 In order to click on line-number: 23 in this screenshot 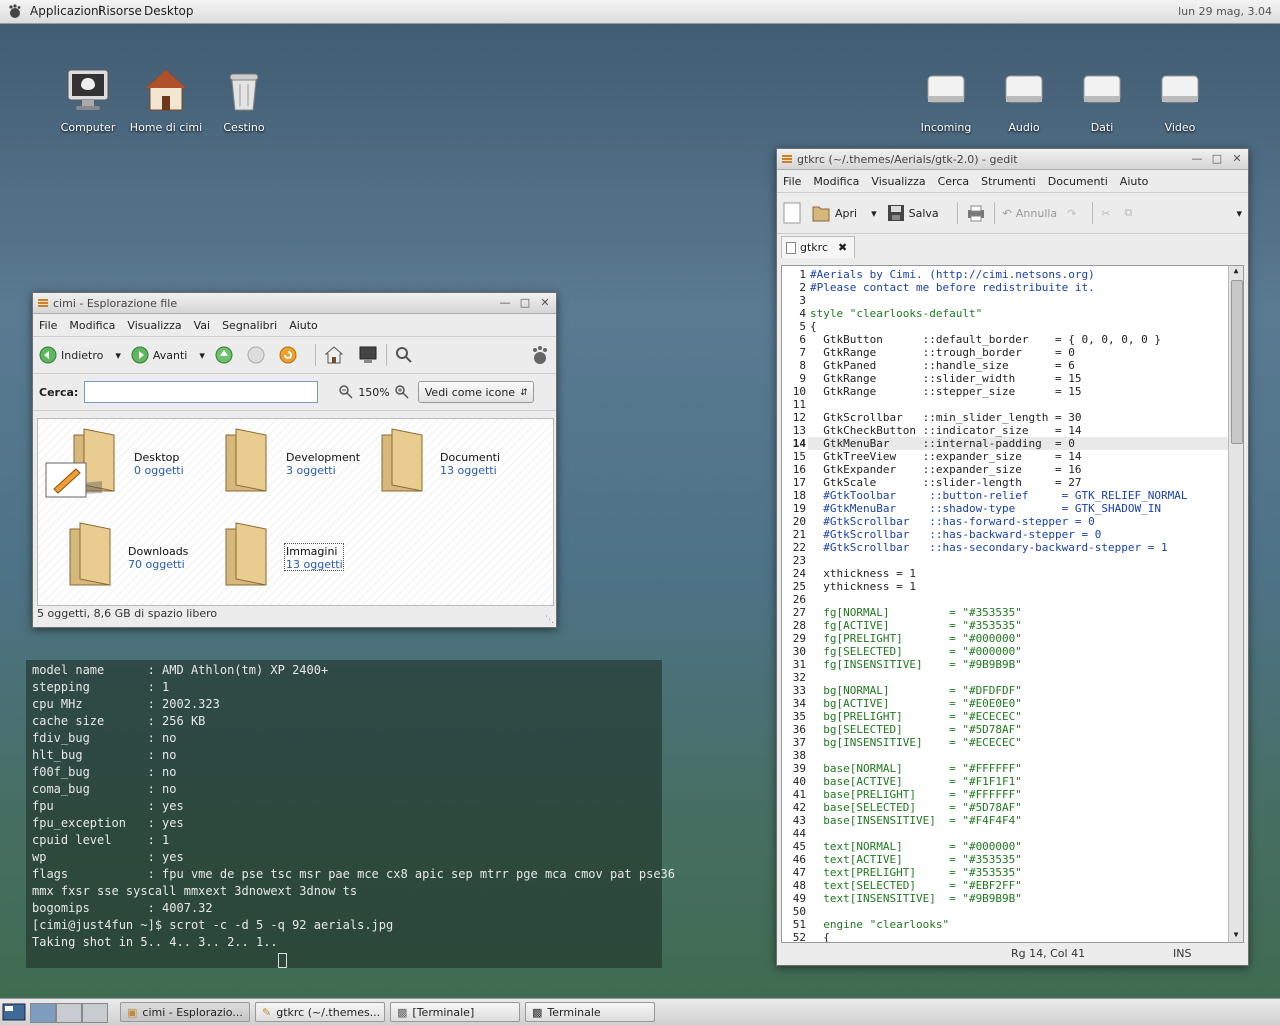, I will do `click(799, 560)`.